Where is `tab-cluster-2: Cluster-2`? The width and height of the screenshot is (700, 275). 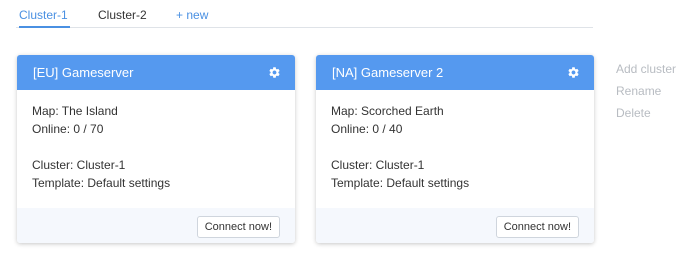
tab-cluster-2: Cluster-2 is located at coordinates (122, 15).